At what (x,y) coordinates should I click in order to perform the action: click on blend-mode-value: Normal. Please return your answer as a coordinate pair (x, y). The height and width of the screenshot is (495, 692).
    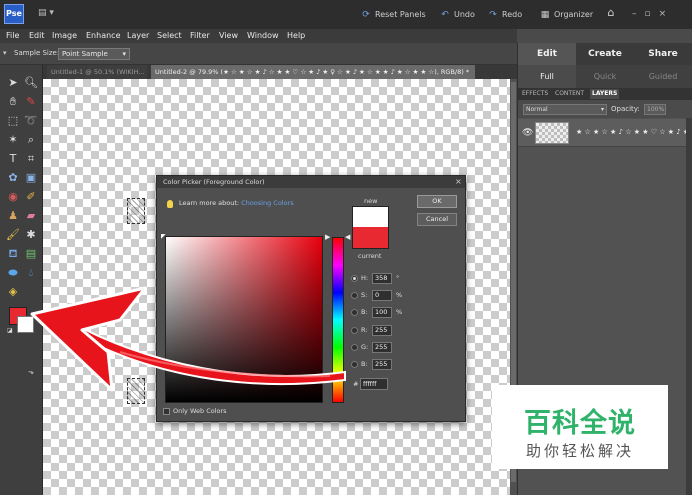
    Looking at the image, I should click on (537, 109).